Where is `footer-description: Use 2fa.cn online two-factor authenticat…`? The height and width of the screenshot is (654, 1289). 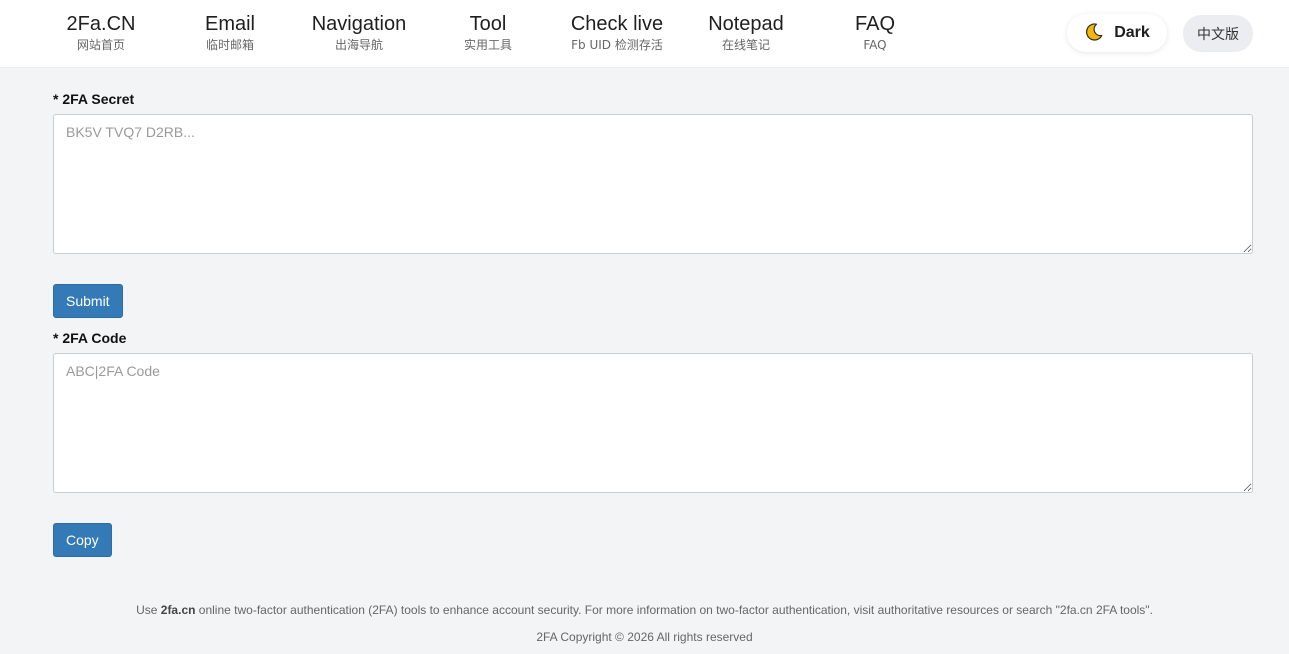 footer-description: Use 2fa.cn online two-factor authenticat… is located at coordinates (644, 610).